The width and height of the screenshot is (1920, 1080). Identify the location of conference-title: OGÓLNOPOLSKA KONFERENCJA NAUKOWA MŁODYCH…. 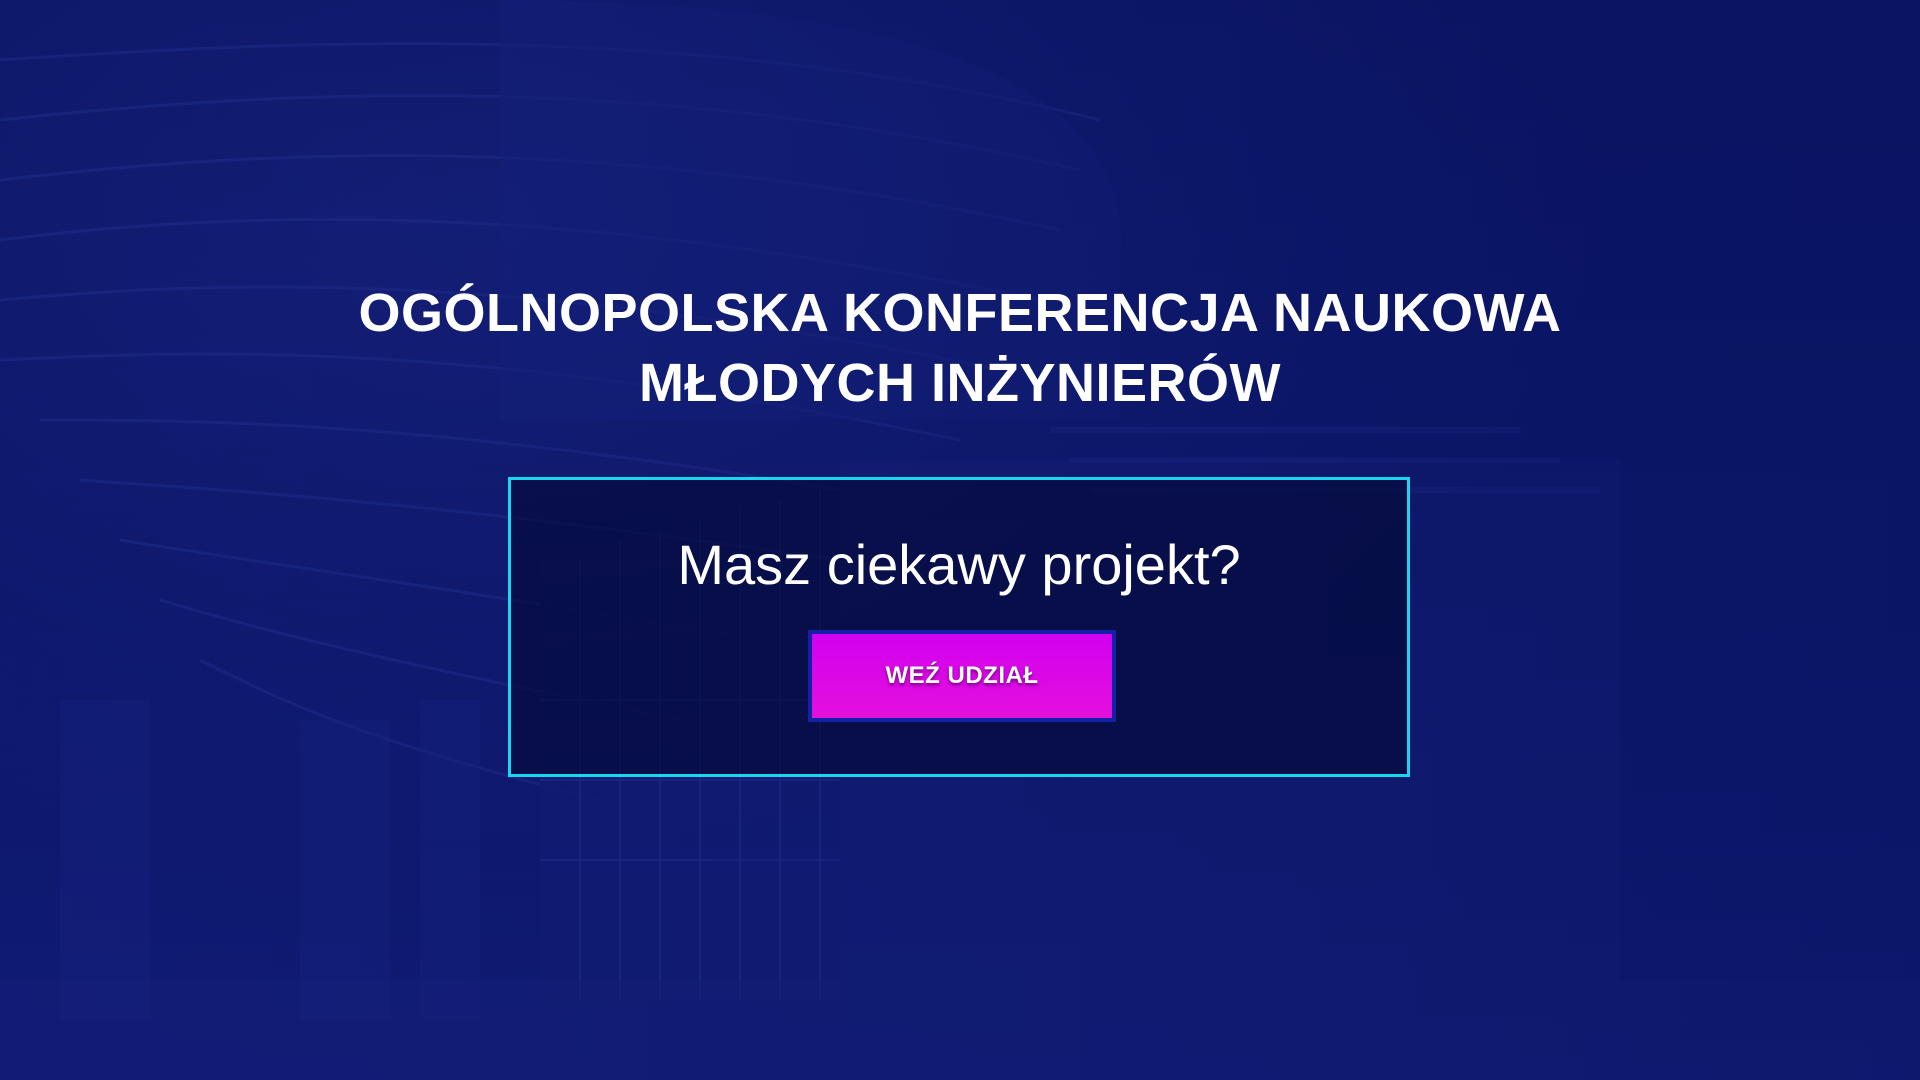
(960, 348).